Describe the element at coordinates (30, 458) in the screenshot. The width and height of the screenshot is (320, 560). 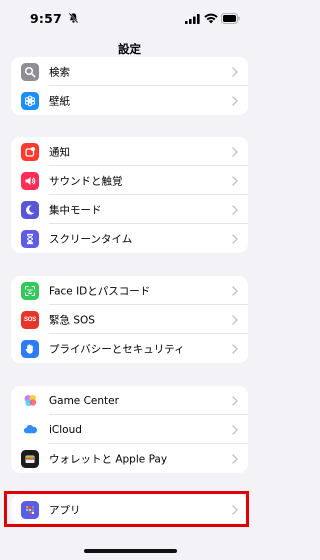
I see `wallet-icon` at that location.